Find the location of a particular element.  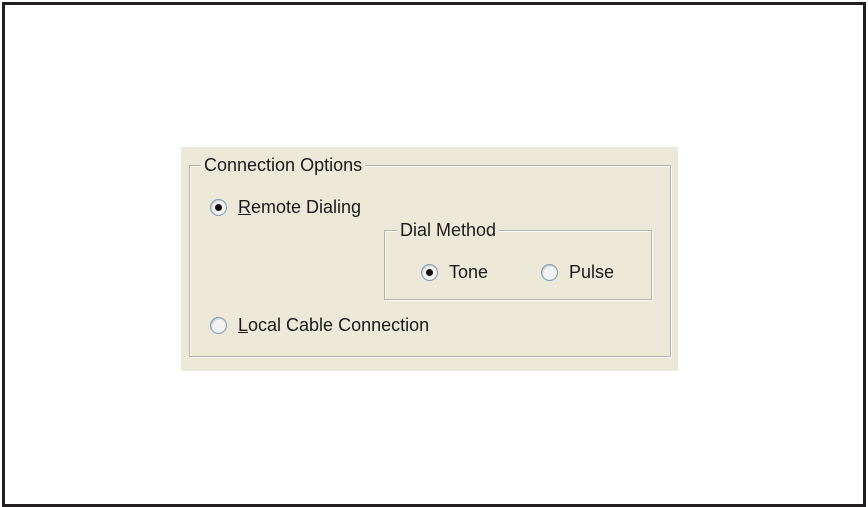

tone-radio is located at coordinates (429, 272).